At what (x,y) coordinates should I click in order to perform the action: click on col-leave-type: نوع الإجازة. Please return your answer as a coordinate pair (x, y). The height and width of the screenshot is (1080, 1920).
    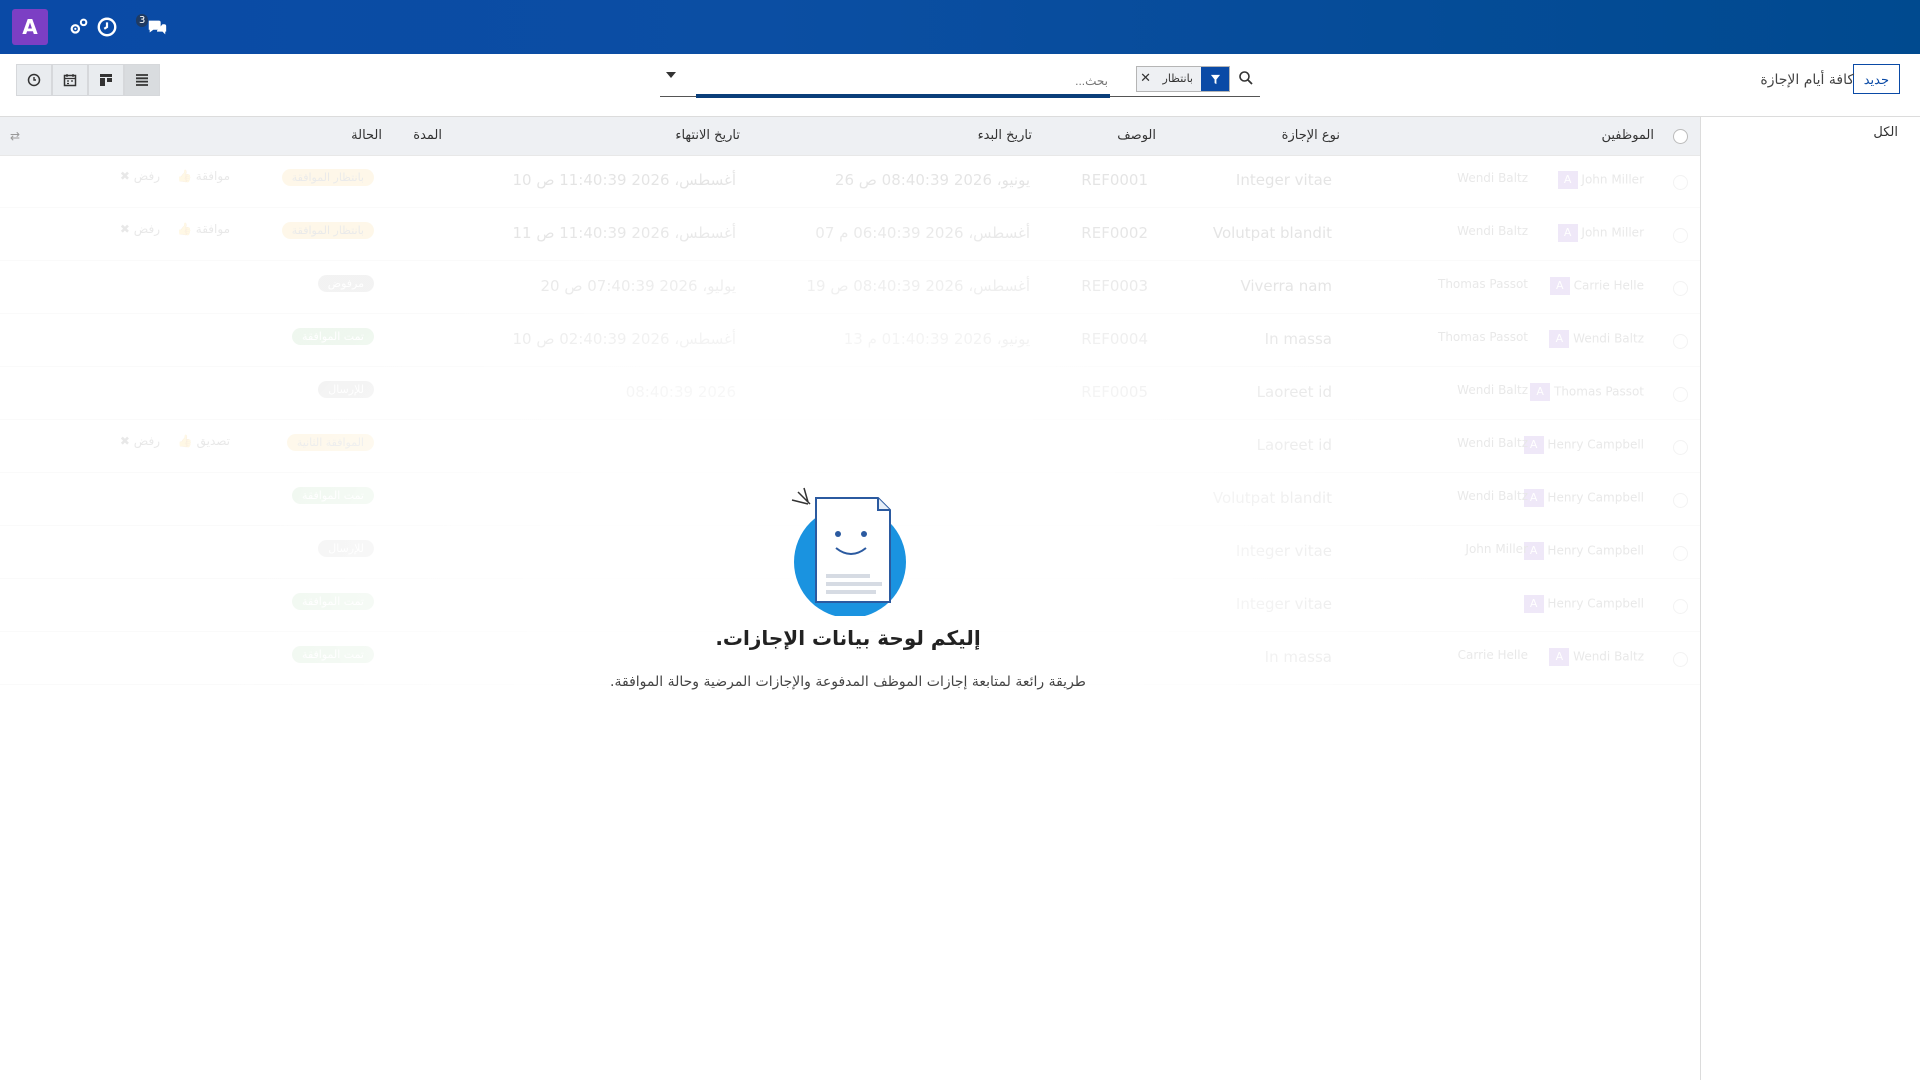
    Looking at the image, I should click on (1311, 135).